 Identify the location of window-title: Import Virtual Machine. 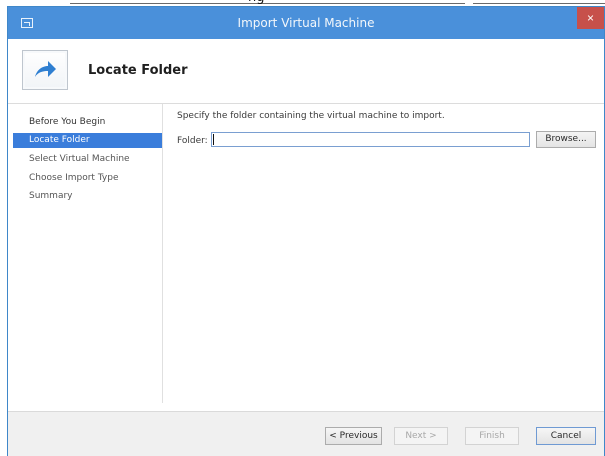
(306, 23).